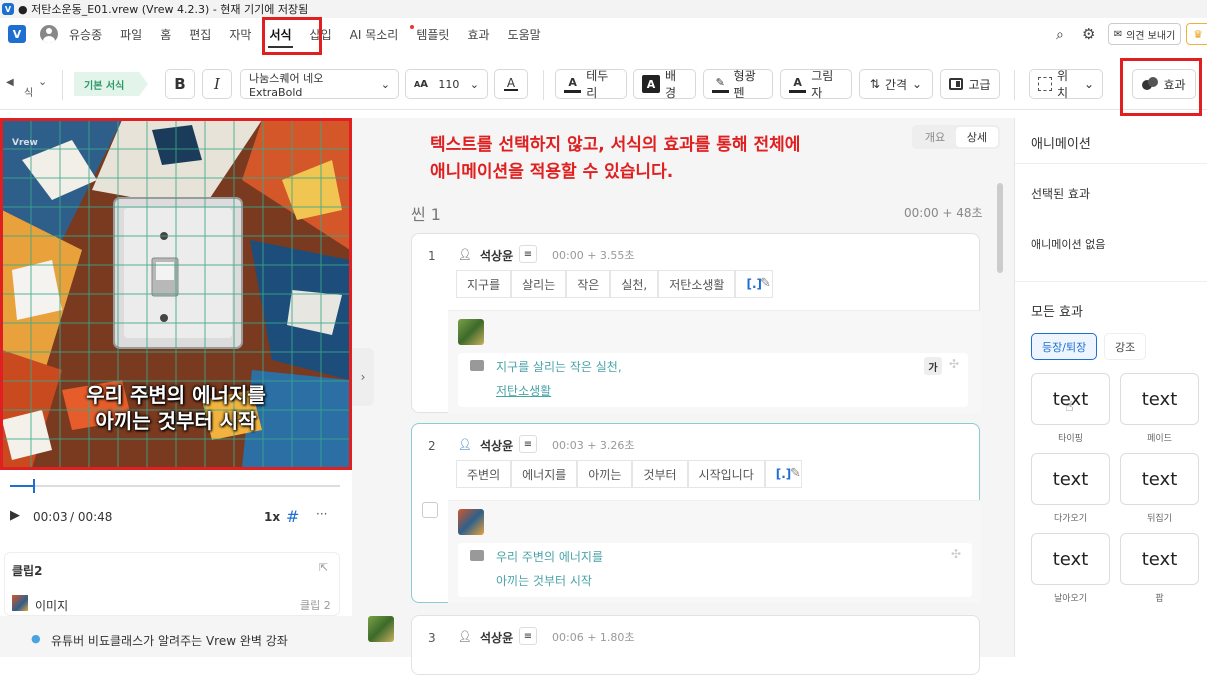  I want to click on font-family-select: 나눔스퀘어 네오 ExtraBold ⌄, so click(319, 84).